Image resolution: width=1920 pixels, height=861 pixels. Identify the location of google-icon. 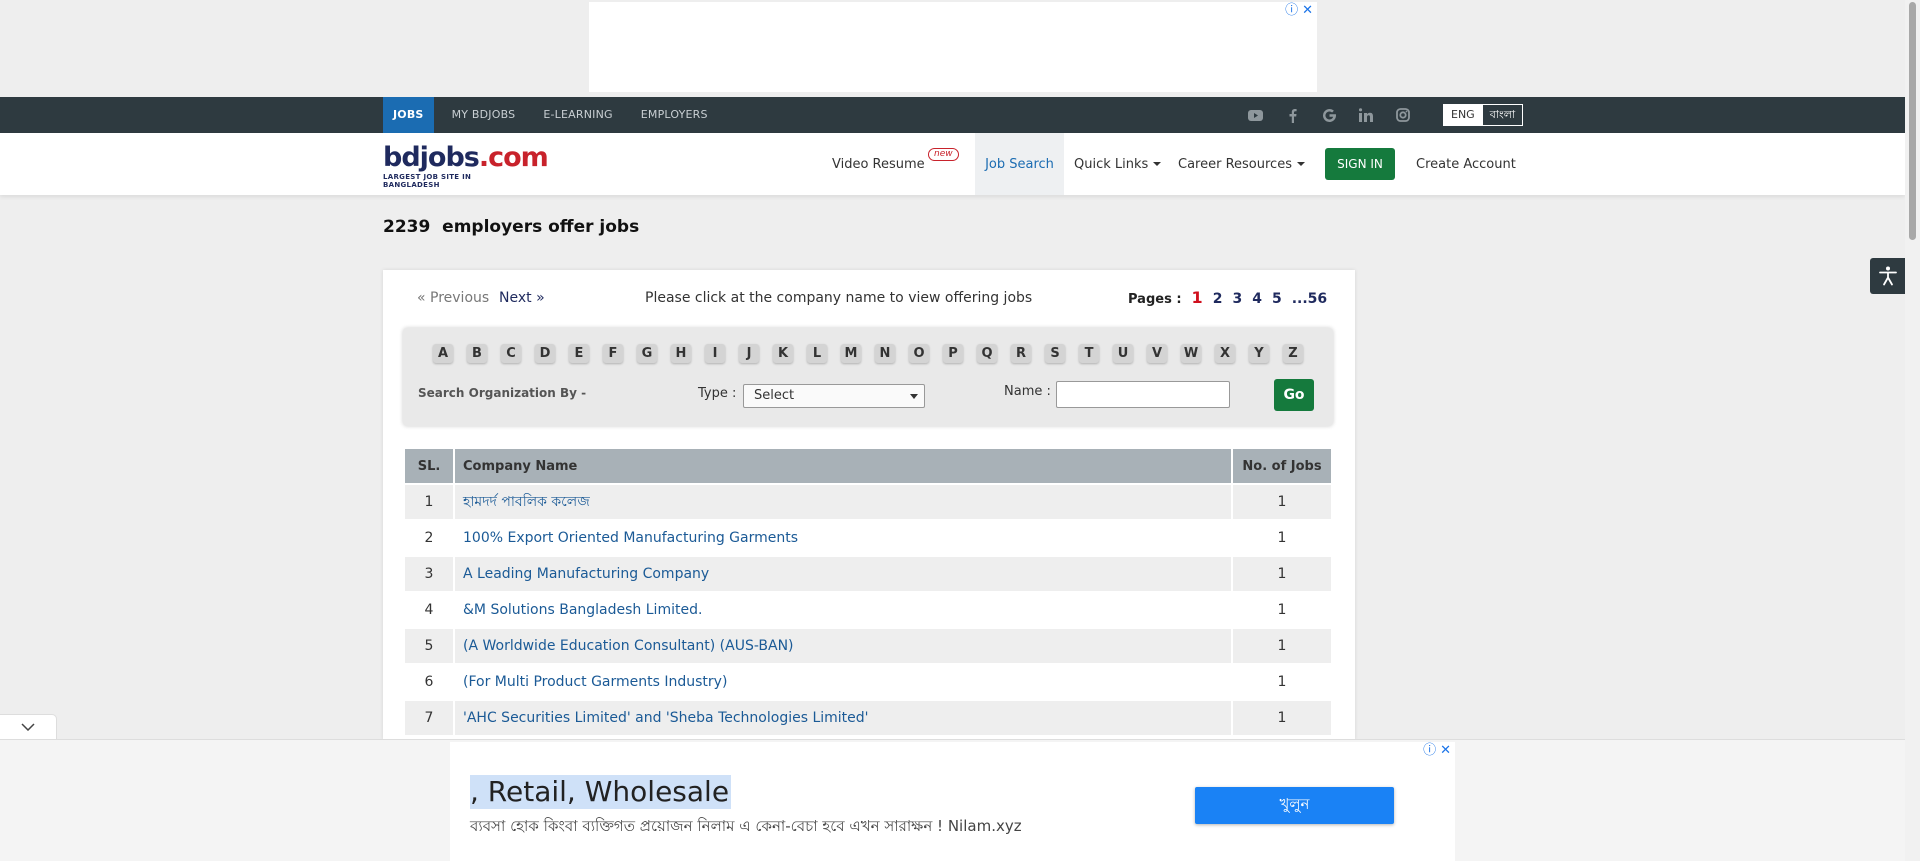
(1329, 115).